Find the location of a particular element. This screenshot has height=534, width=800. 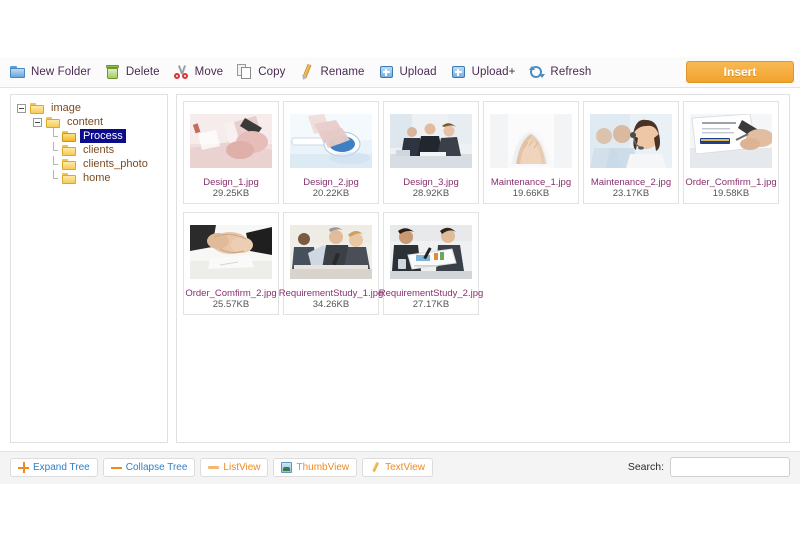

thumbview-icon is located at coordinates (287, 467).